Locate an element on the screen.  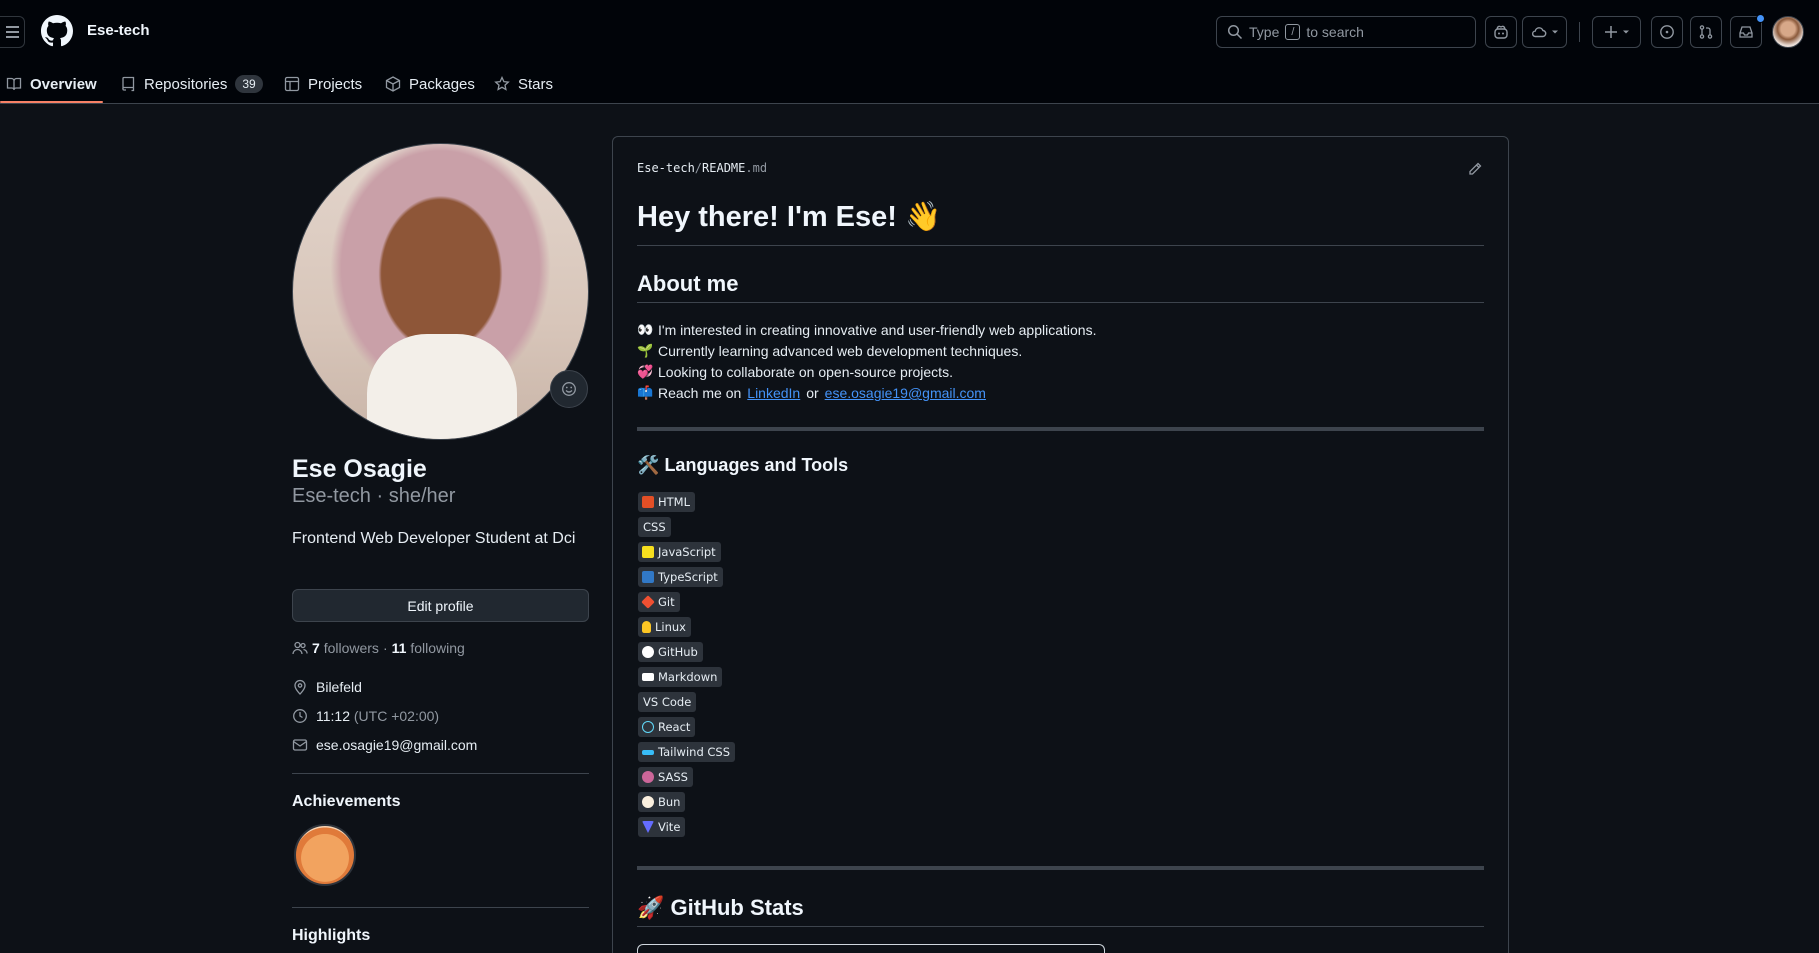
tool-badge-sass: SASS is located at coordinates (665, 777).